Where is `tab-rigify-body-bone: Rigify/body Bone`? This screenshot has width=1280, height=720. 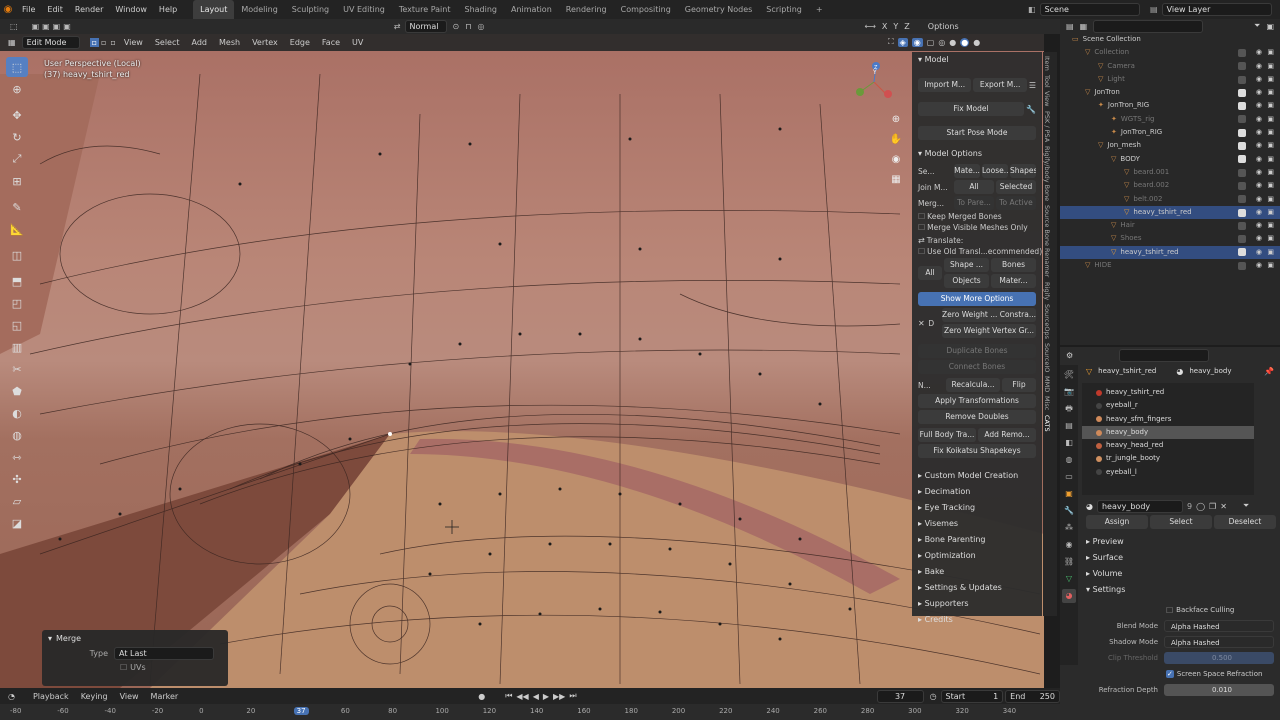
tab-rigify-body-bone: Rigify/body Bone is located at coordinates (1047, 173).